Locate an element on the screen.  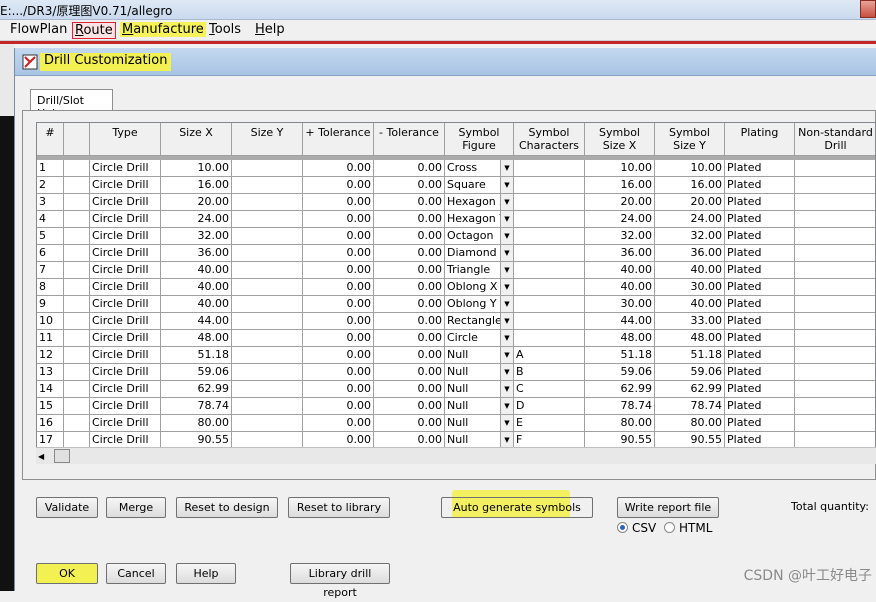
cell-symbol-size-y: 48.00 is located at coordinates (690, 338).